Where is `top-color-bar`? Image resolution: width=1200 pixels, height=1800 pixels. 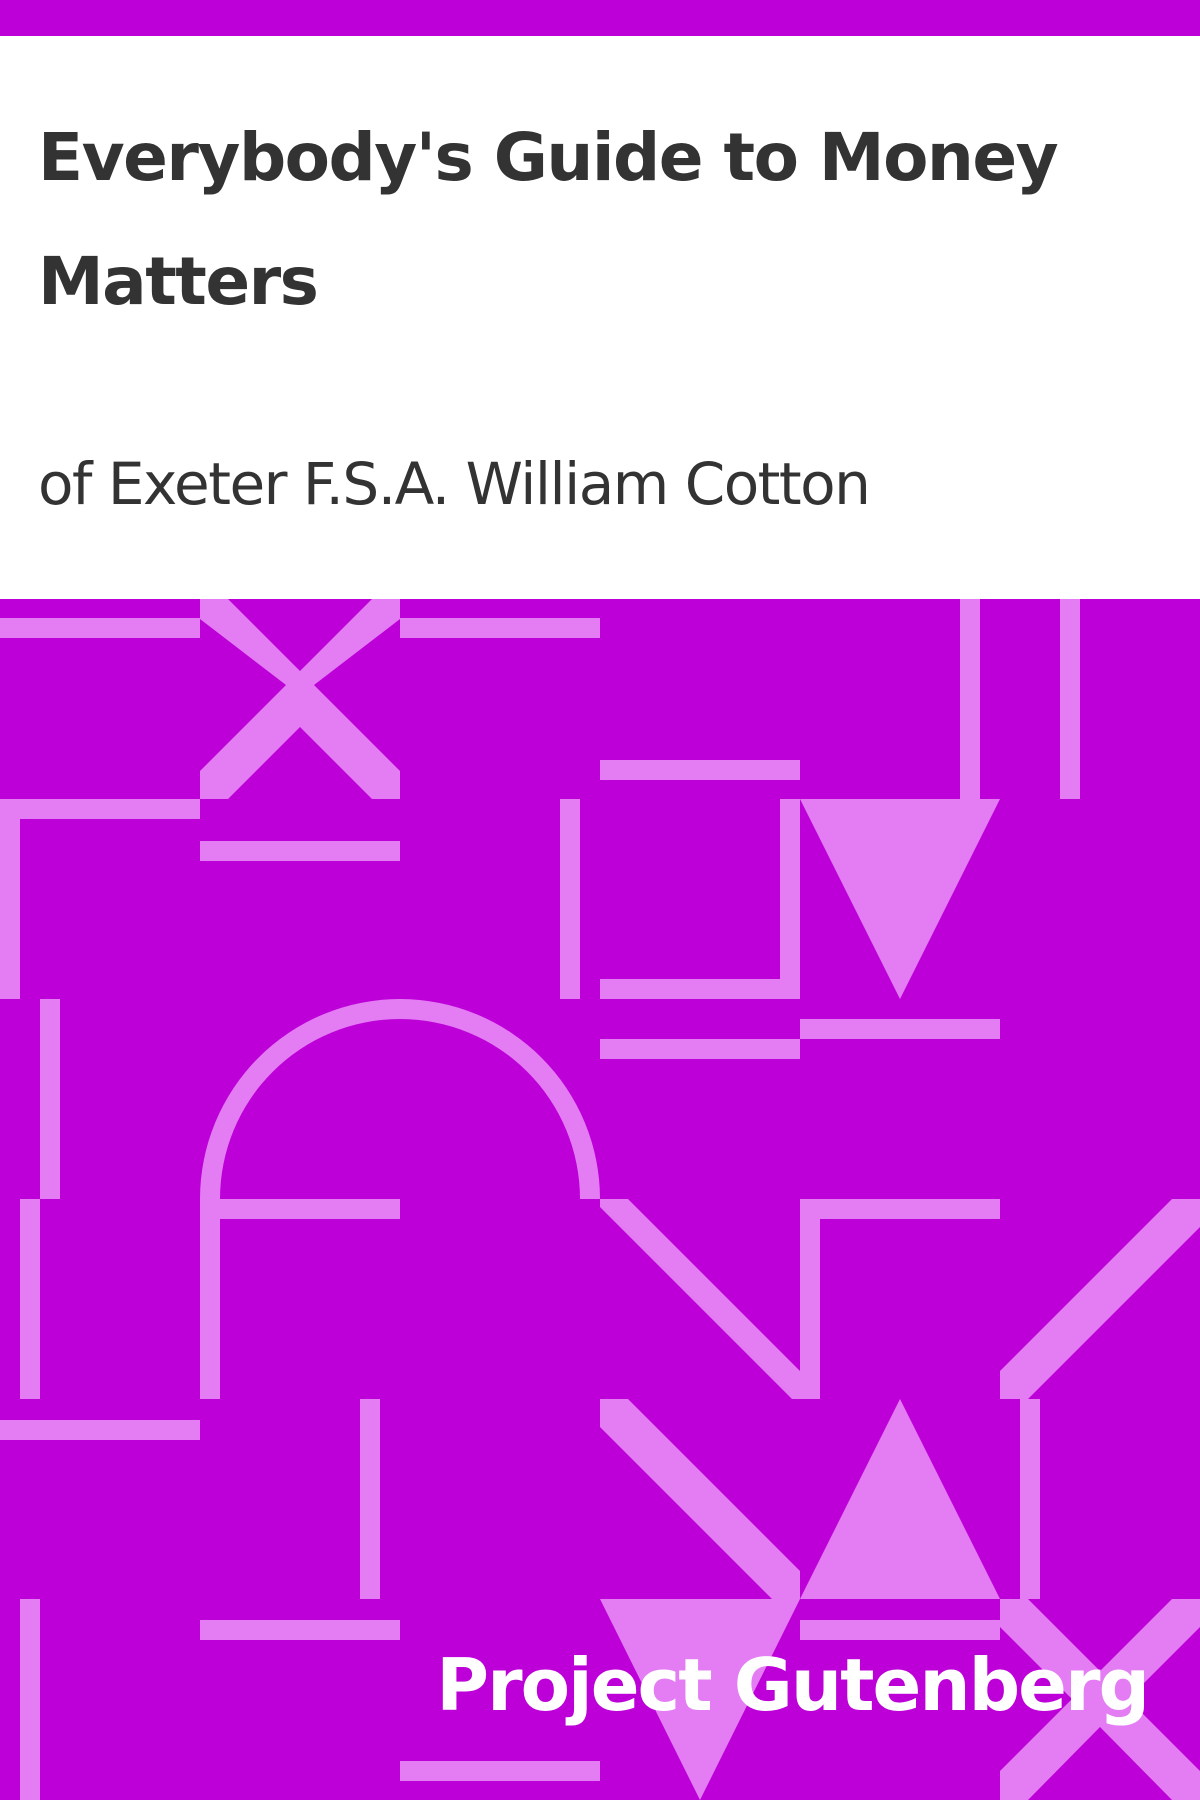 top-color-bar is located at coordinates (600, 18).